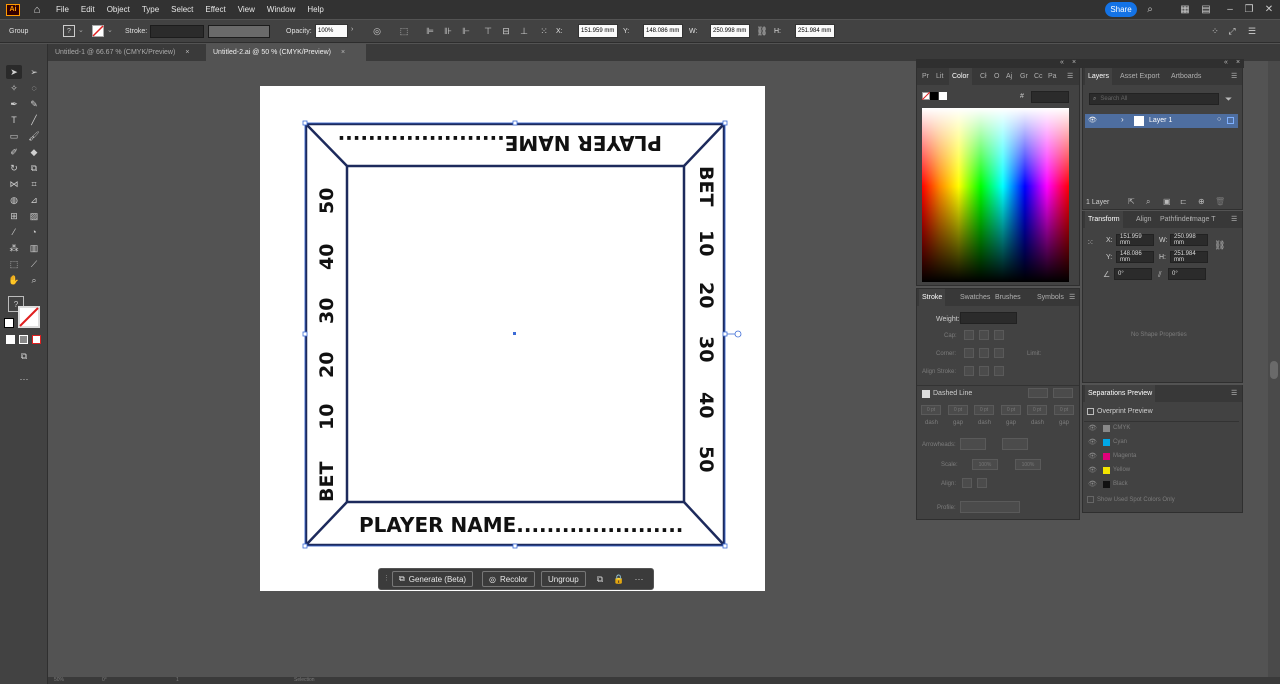 The image size is (1280, 684). What do you see at coordinates (59, 680) in the screenshot?
I see `zoom-level: 50%` at bounding box center [59, 680].